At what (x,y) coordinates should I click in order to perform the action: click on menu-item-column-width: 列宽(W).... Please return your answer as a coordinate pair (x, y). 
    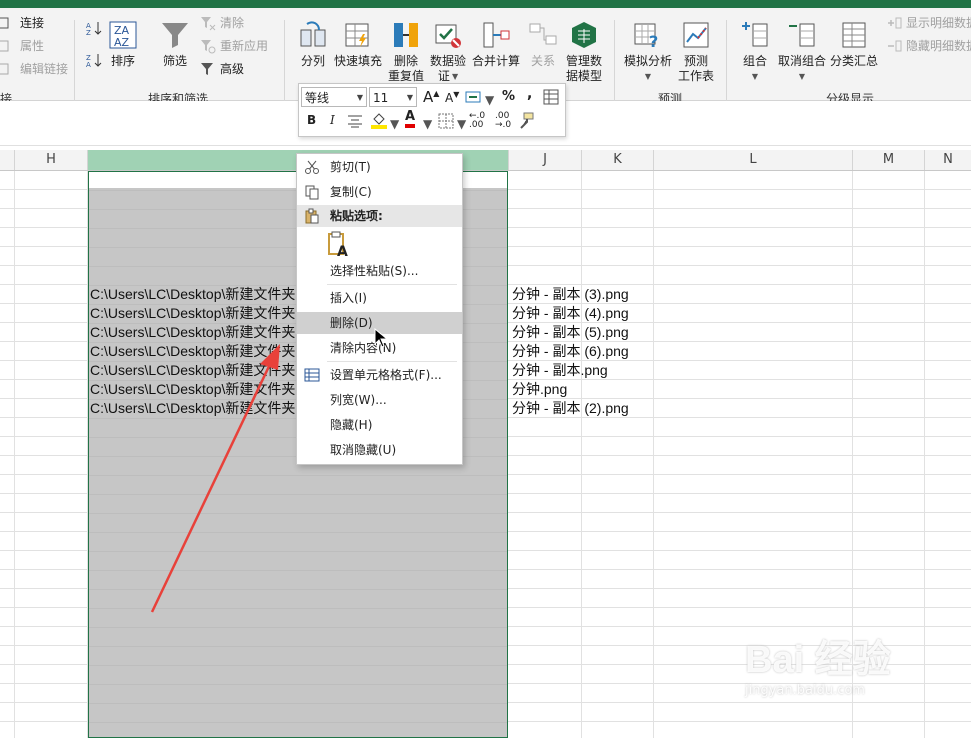
    Looking at the image, I should click on (379, 400).